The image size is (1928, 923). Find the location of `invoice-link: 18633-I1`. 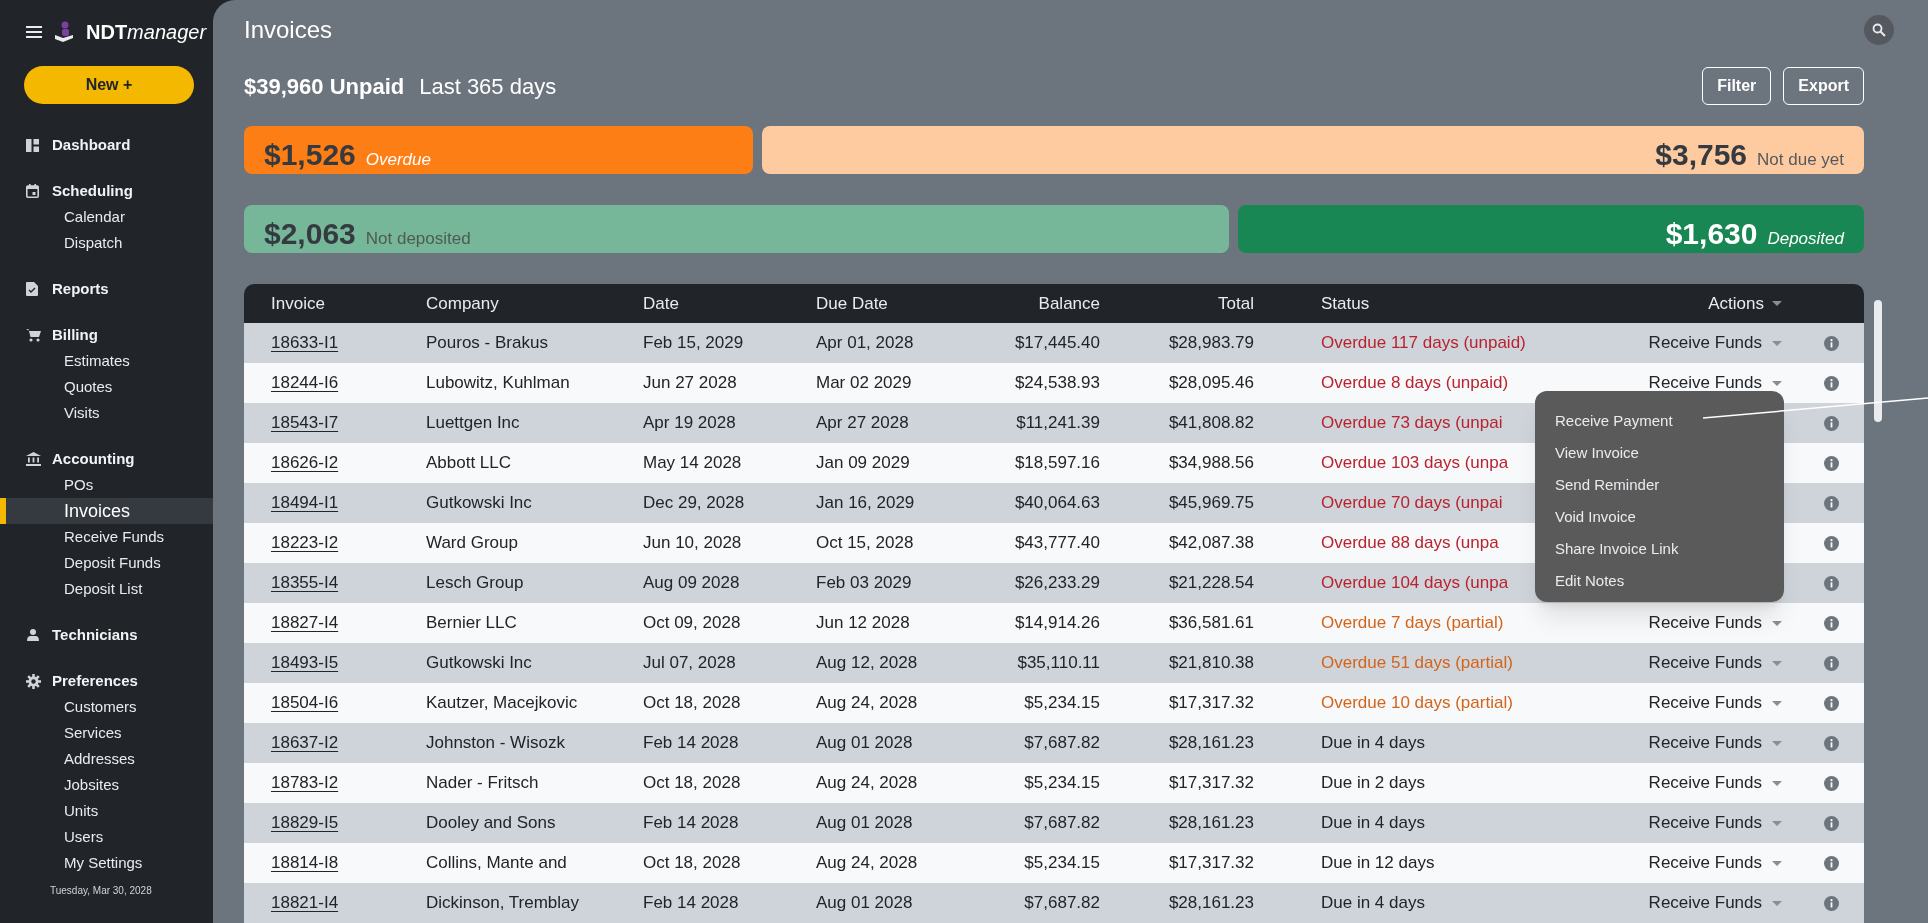

invoice-link: 18633-I1 is located at coordinates (305, 343).